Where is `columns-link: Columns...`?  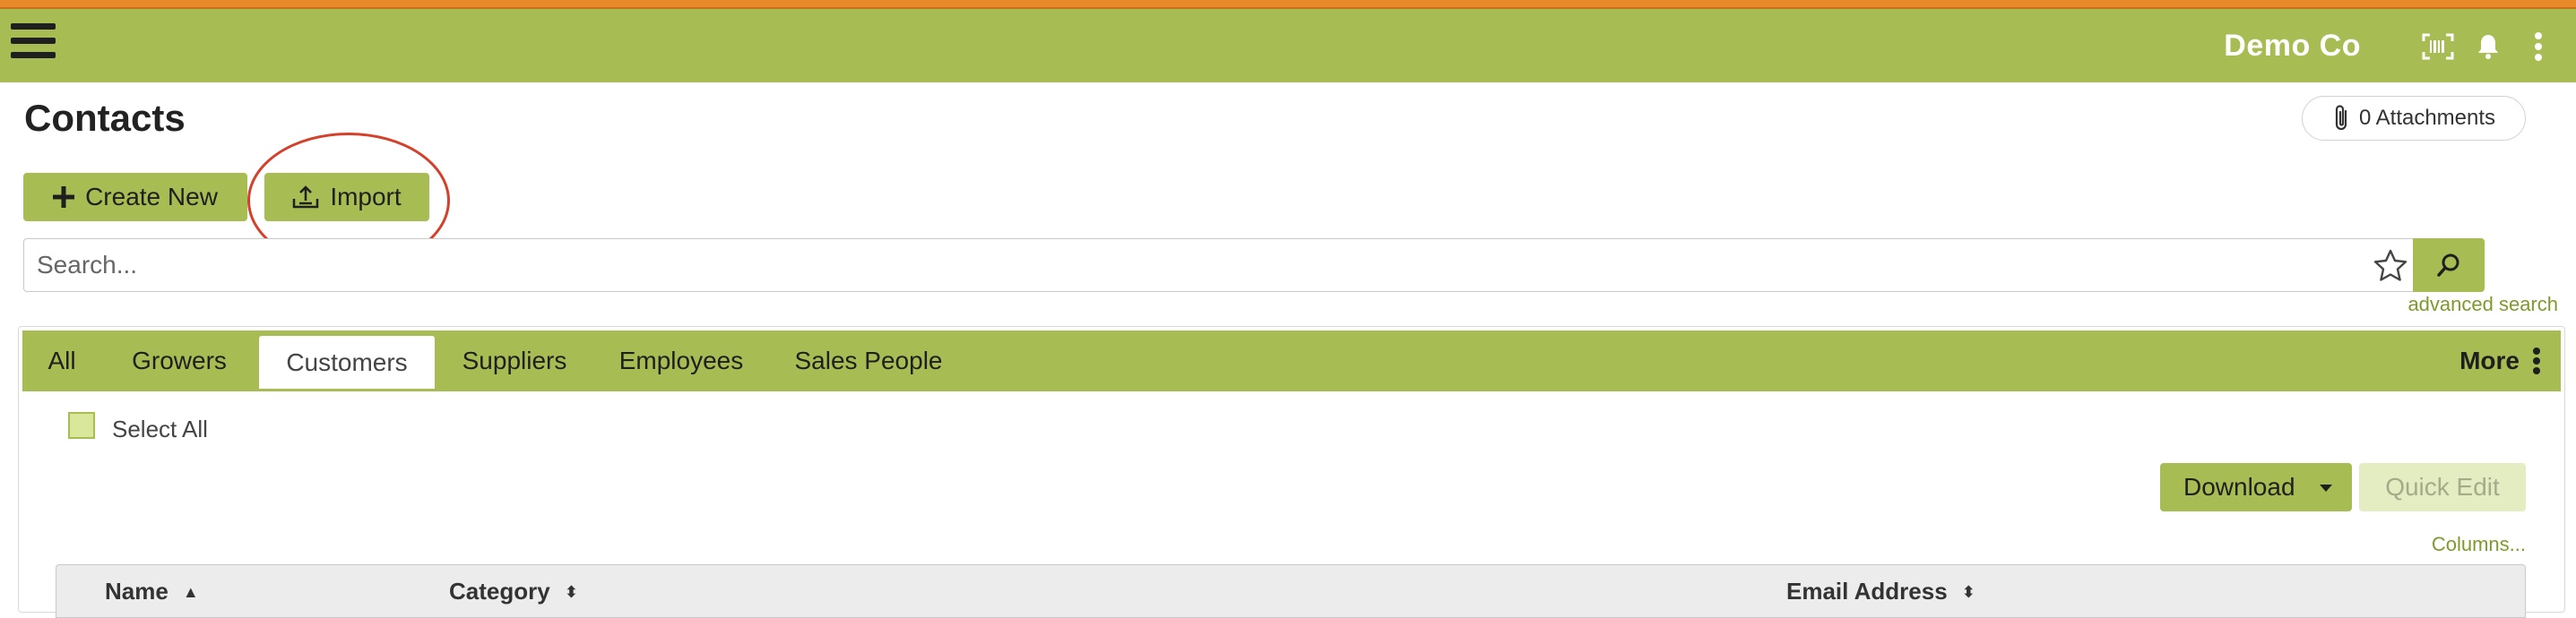
columns-link: Columns... is located at coordinates (2479, 544).